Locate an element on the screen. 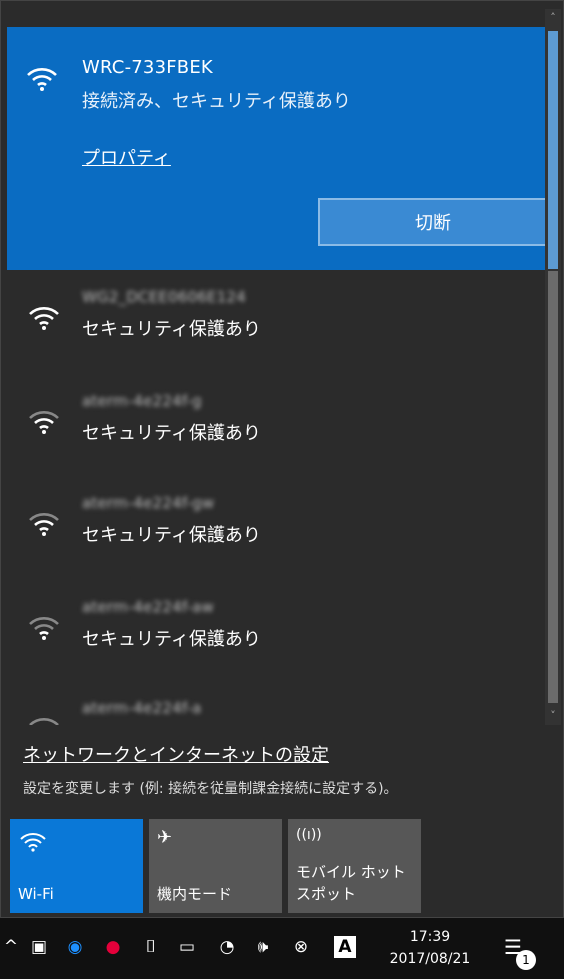 The width and height of the screenshot is (564, 979). clock-time: 17:39 is located at coordinates (430, 937).